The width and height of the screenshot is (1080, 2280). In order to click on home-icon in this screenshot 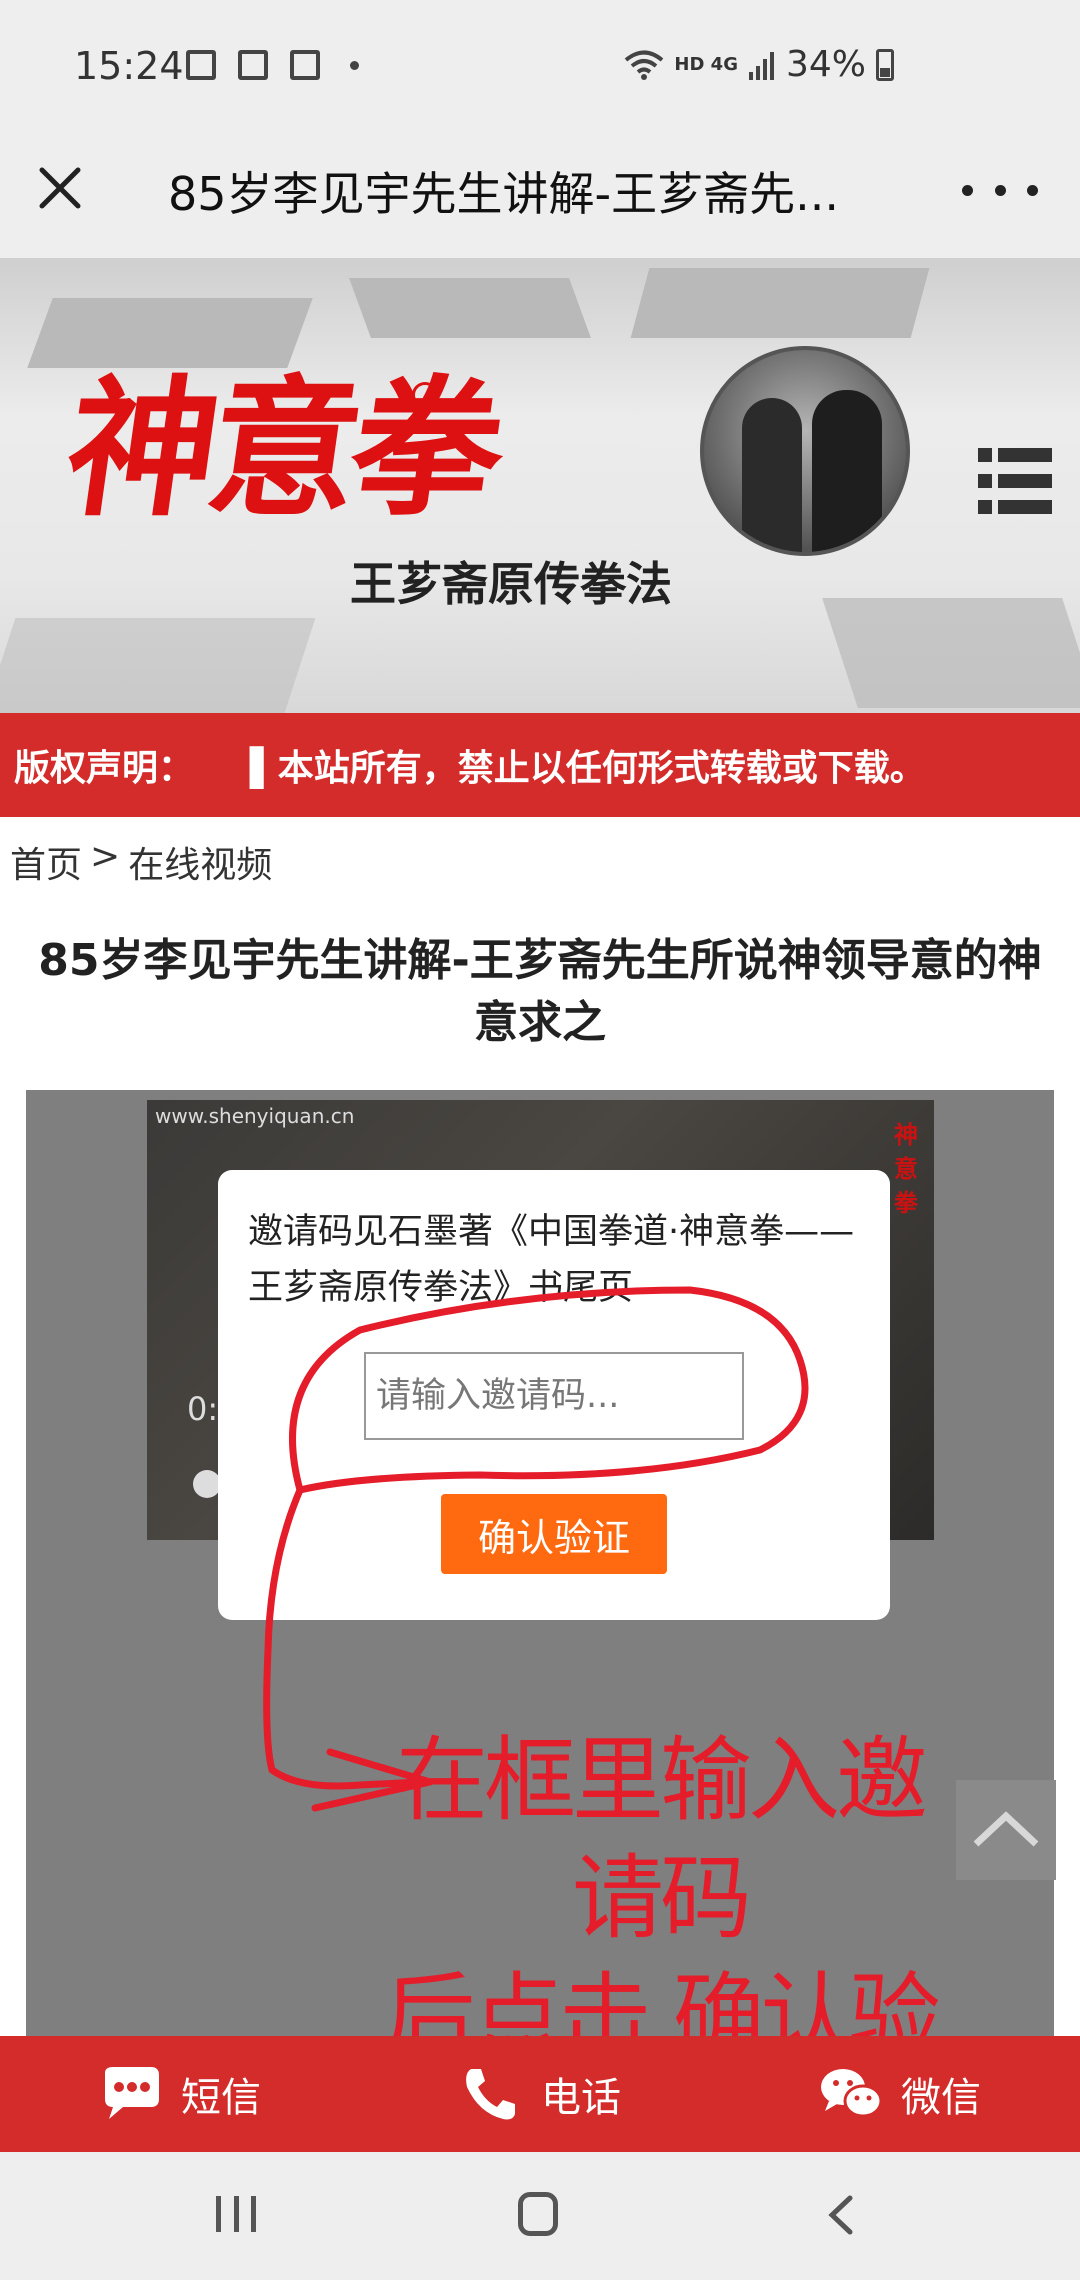, I will do `click(538, 2214)`.